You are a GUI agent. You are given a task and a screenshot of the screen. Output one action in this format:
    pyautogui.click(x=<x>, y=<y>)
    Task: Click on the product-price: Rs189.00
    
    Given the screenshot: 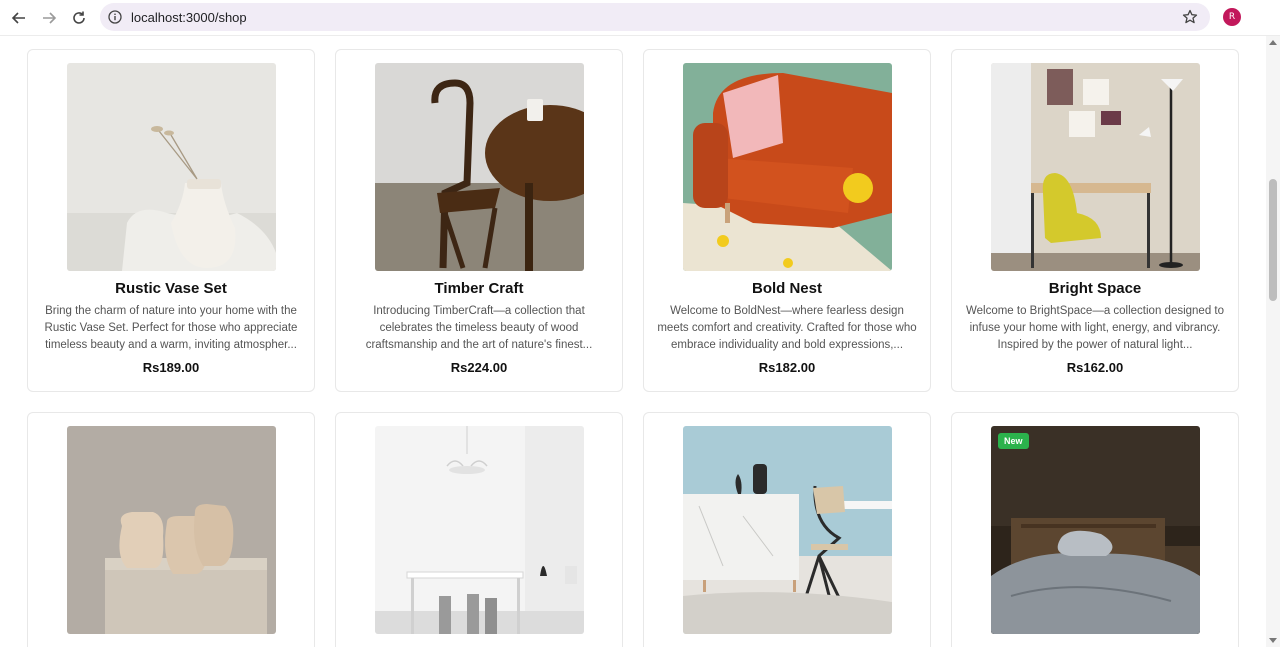 What is the action you would take?
    pyautogui.click(x=171, y=367)
    